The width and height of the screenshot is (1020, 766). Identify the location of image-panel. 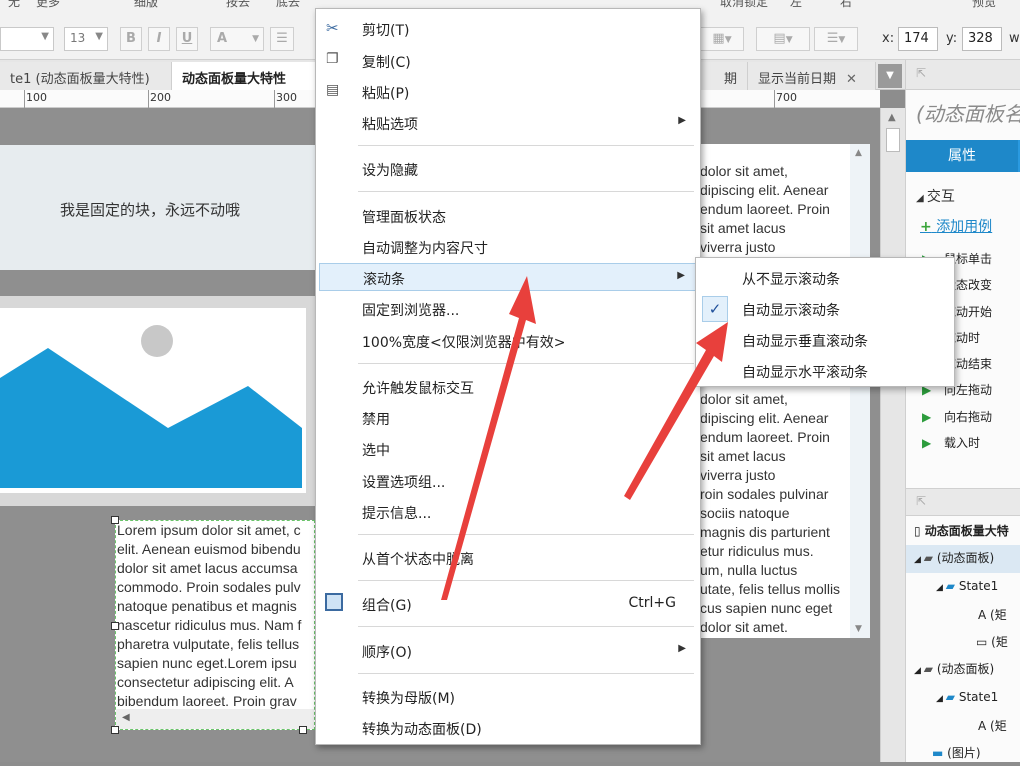
(160, 401).